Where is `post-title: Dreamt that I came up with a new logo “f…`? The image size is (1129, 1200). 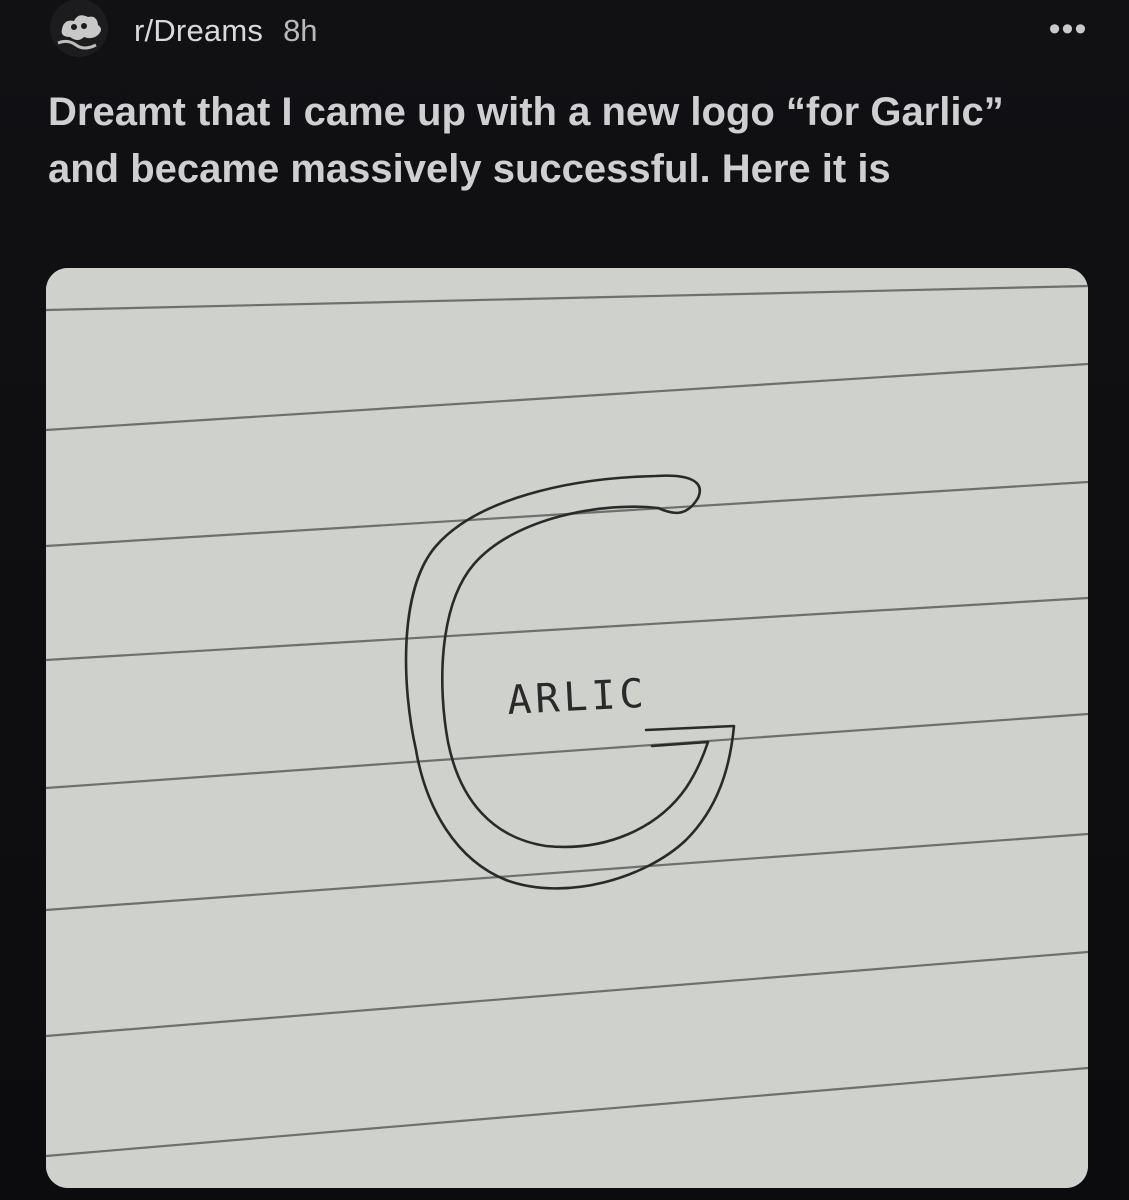
post-title: Dreamt that I came up with a new logo “f… is located at coordinates (558, 141).